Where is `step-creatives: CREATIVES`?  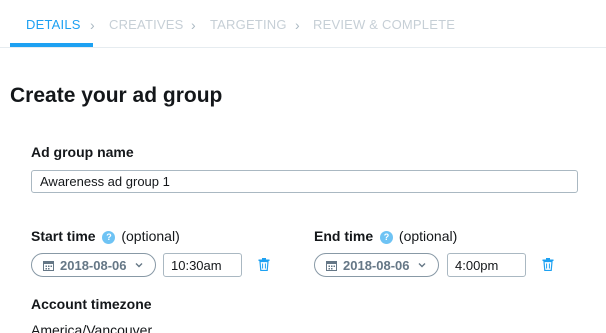 step-creatives: CREATIVES is located at coordinates (146, 24).